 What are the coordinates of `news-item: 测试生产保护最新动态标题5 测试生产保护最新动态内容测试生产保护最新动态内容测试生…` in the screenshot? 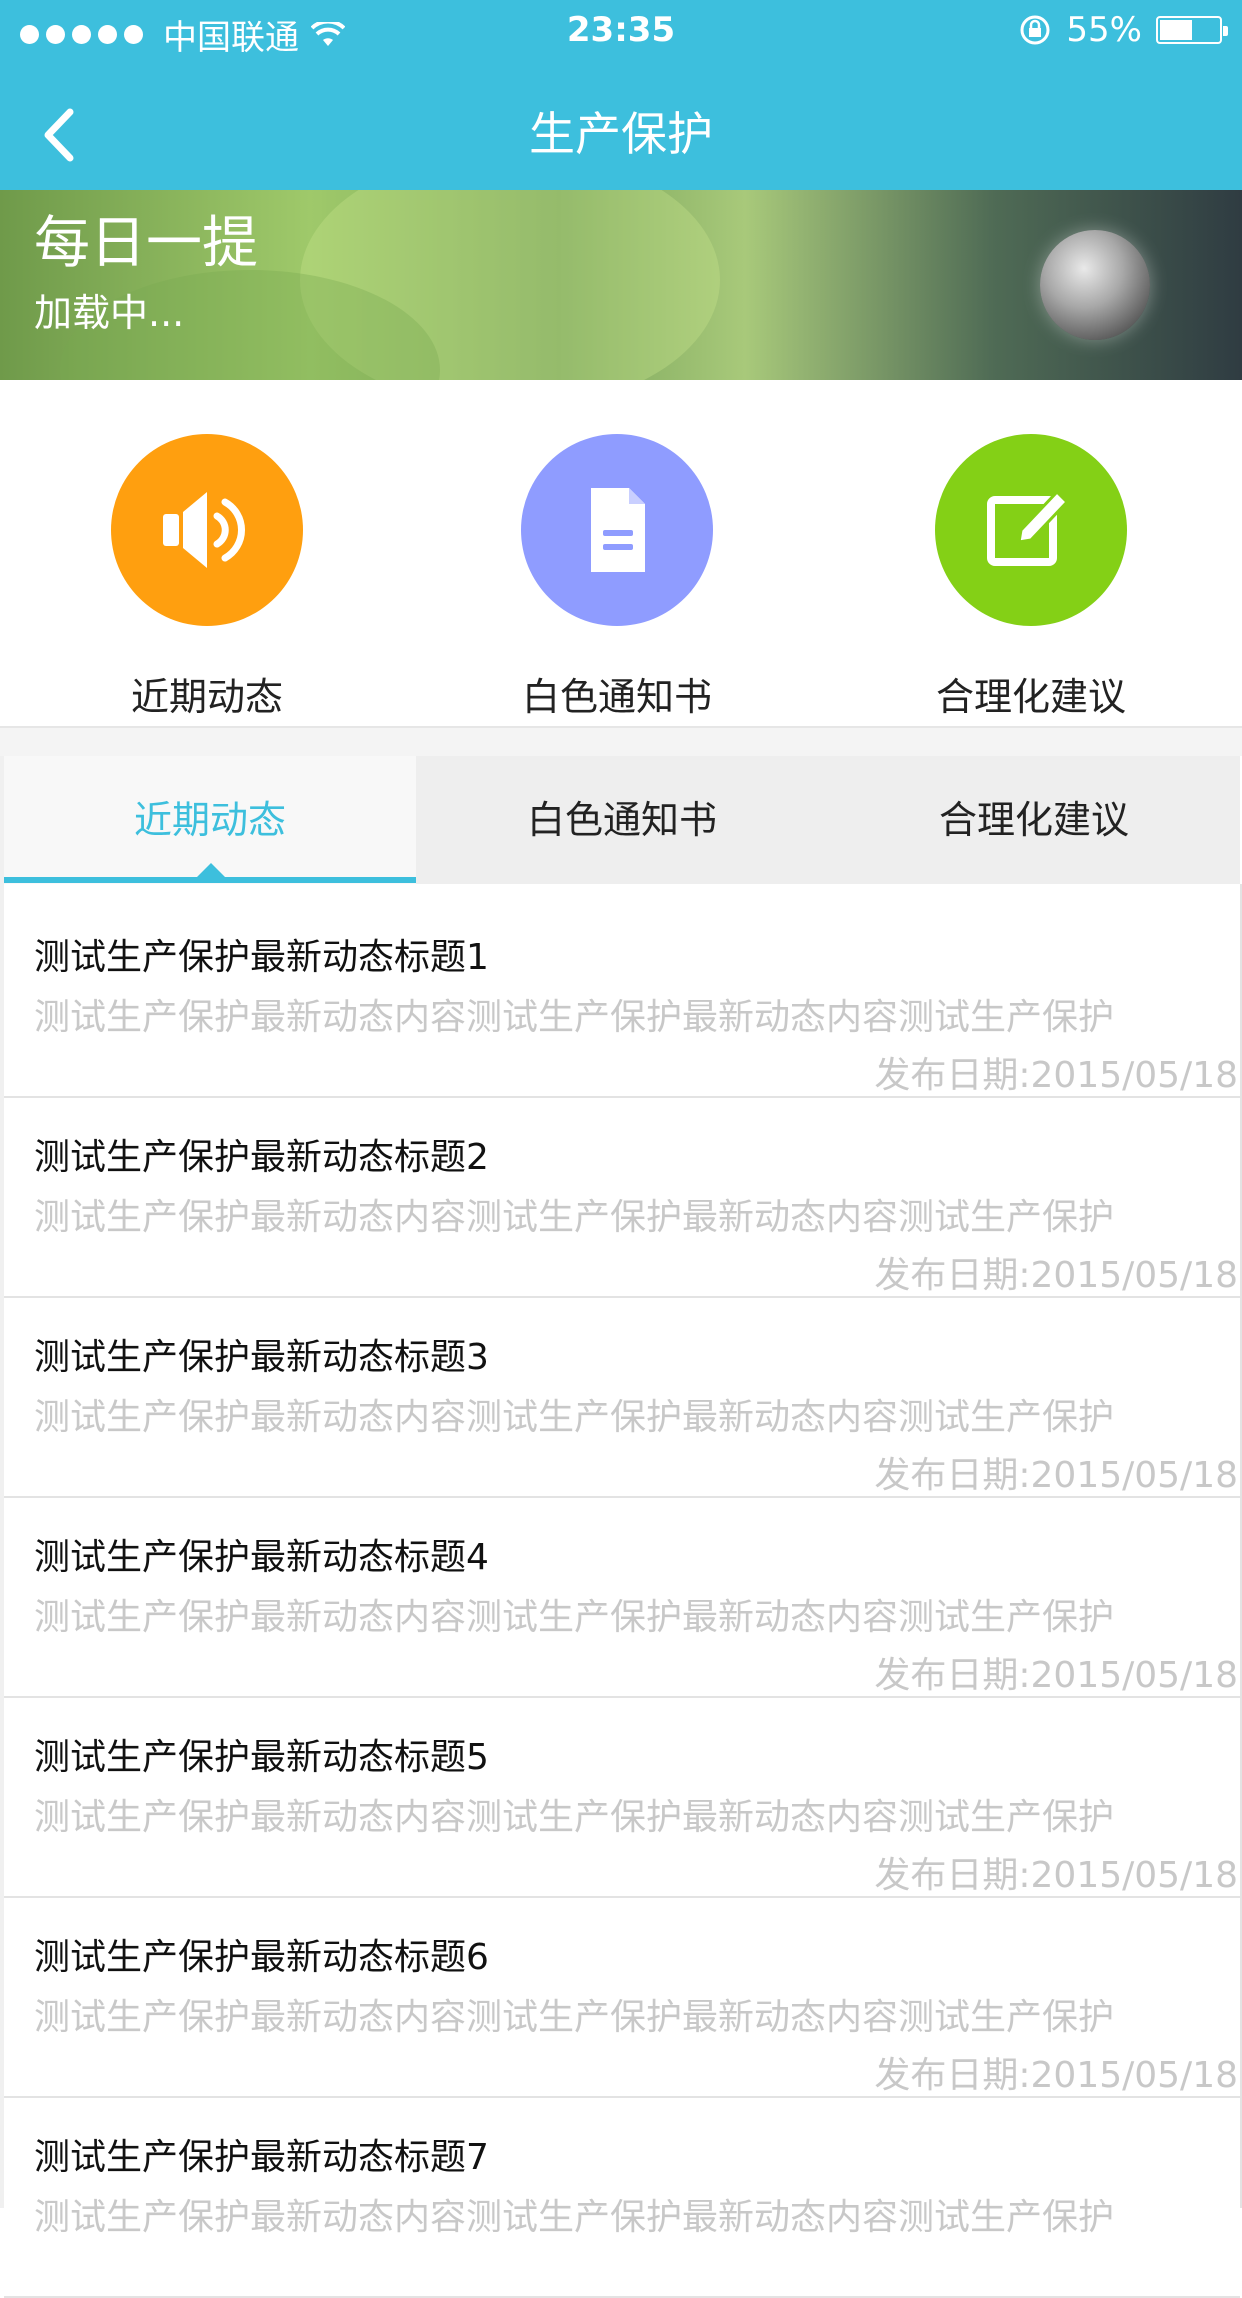 It's located at (622, 1798).